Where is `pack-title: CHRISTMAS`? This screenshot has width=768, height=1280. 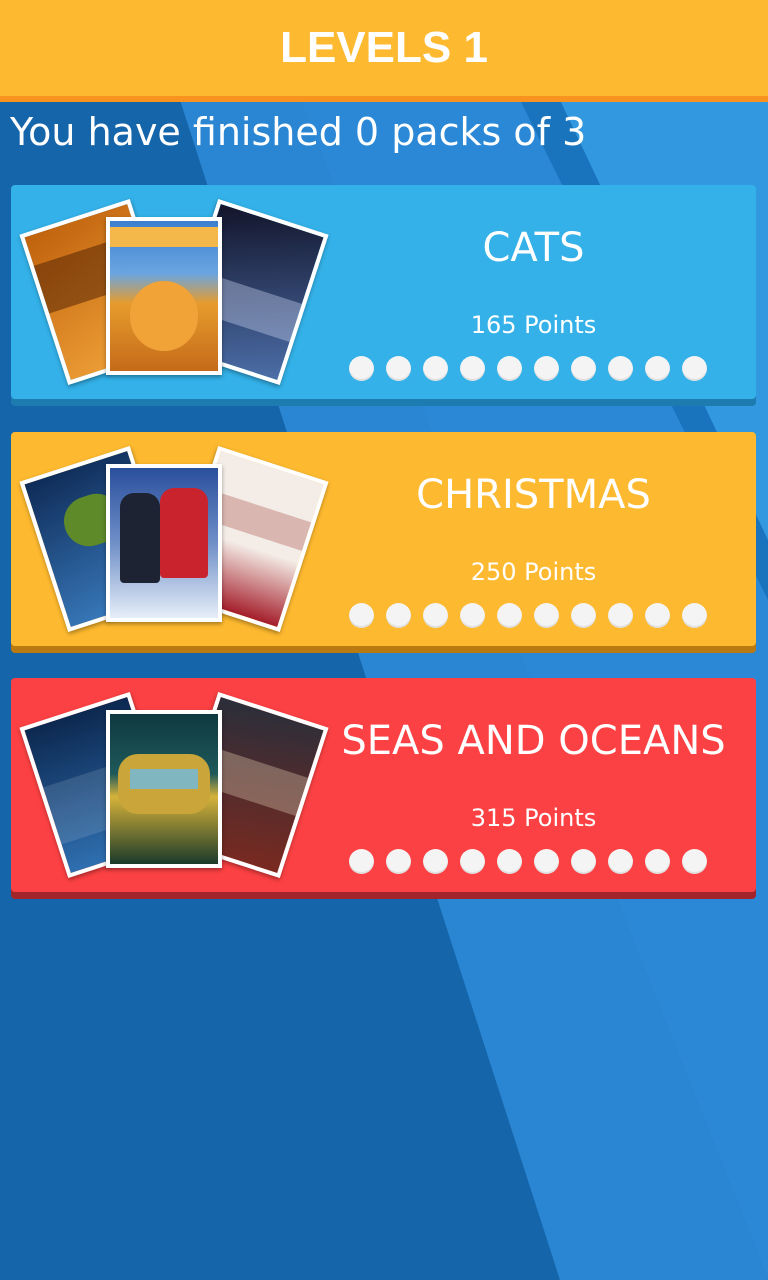 pack-title: CHRISTMAS is located at coordinates (533, 495).